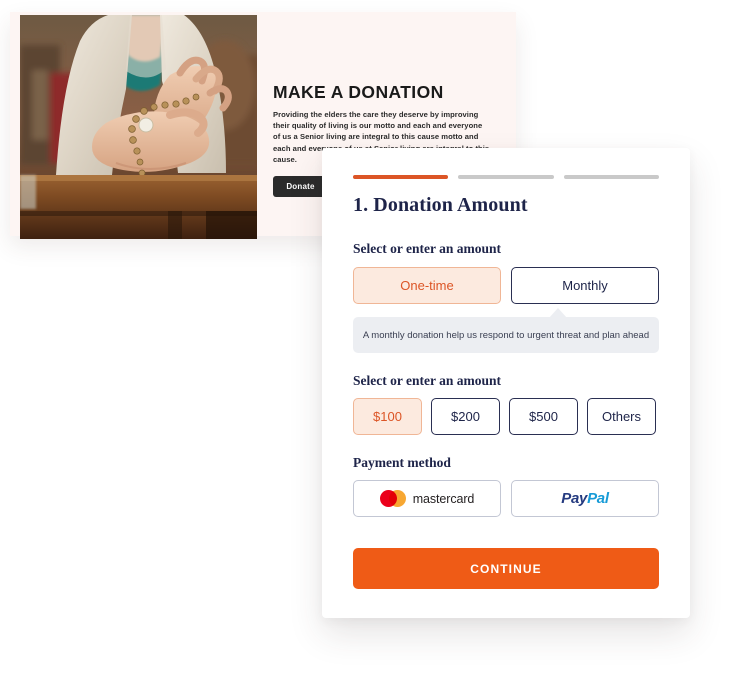  What do you see at coordinates (427, 248) in the screenshot?
I see `frequency-section-label: Select or enter an amount` at bounding box center [427, 248].